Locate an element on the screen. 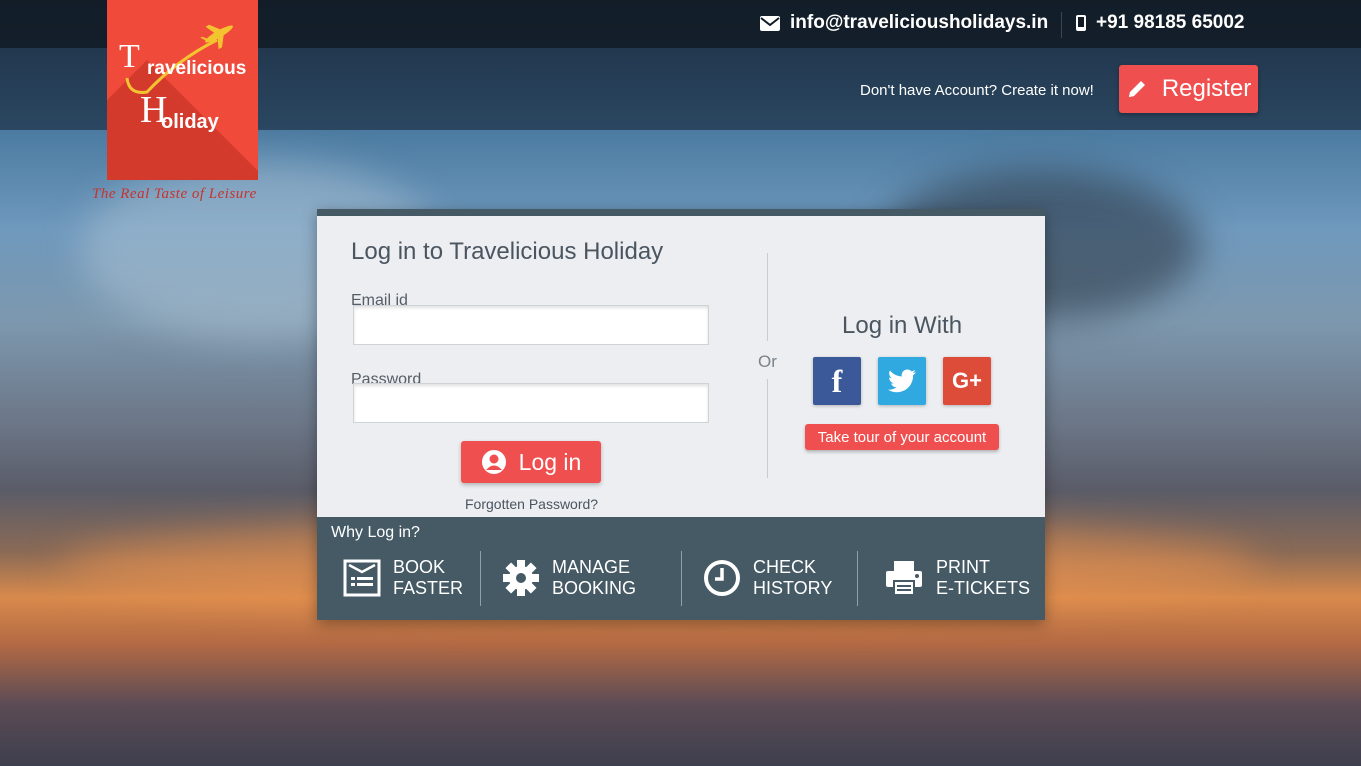  feature-line1: PRINT is located at coordinates (963, 567).